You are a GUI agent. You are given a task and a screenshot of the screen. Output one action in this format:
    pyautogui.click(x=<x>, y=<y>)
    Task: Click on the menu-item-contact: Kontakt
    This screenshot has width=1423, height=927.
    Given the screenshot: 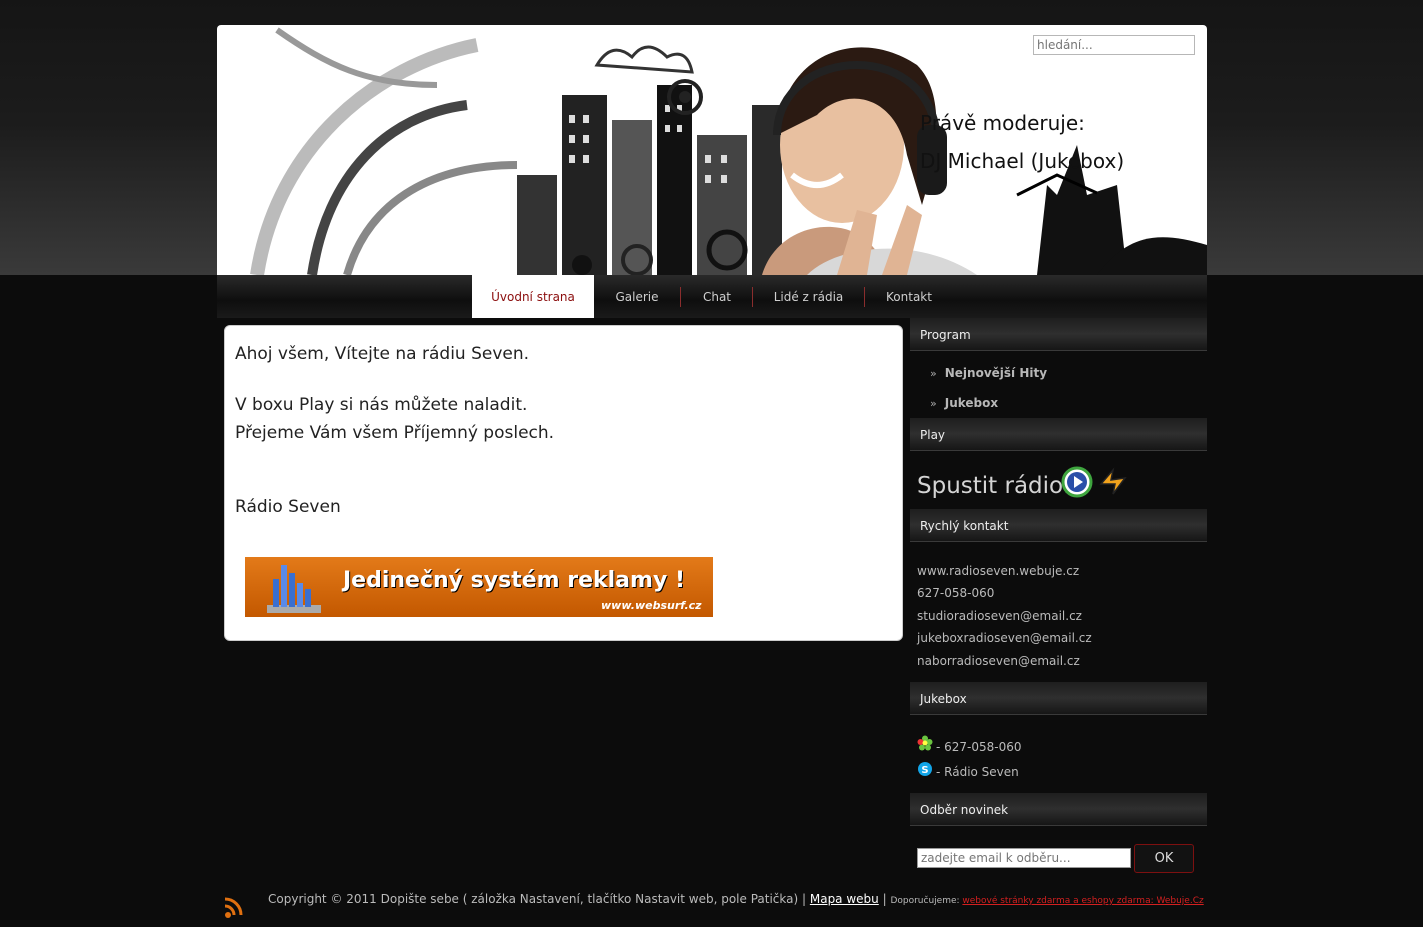 What is the action you would take?
    pyautogui.click(x=909, y=296)
    